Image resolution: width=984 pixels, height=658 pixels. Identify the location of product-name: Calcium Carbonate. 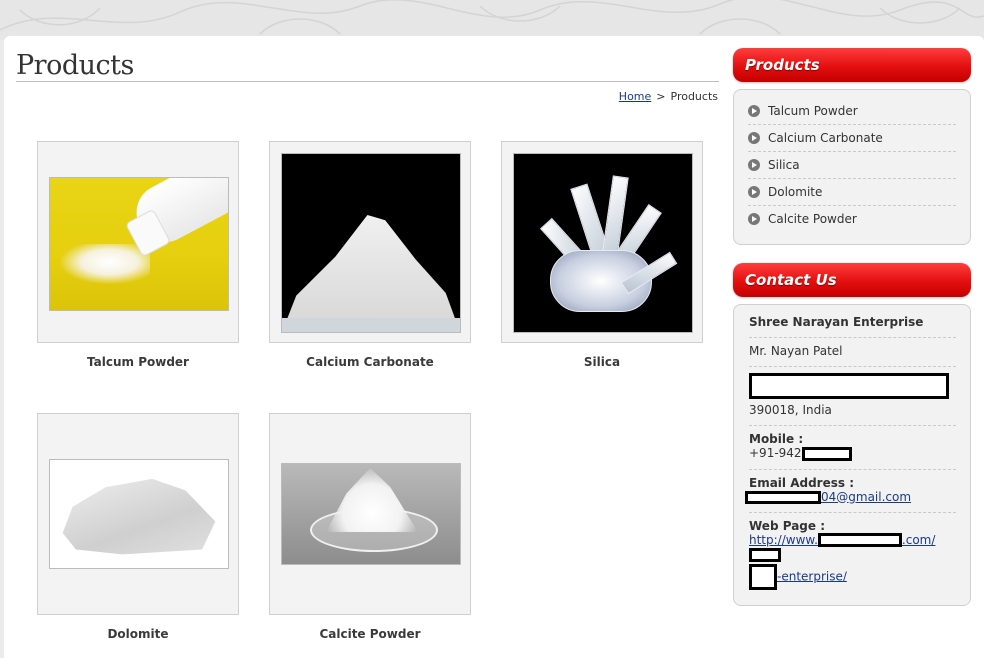
(370, 362).